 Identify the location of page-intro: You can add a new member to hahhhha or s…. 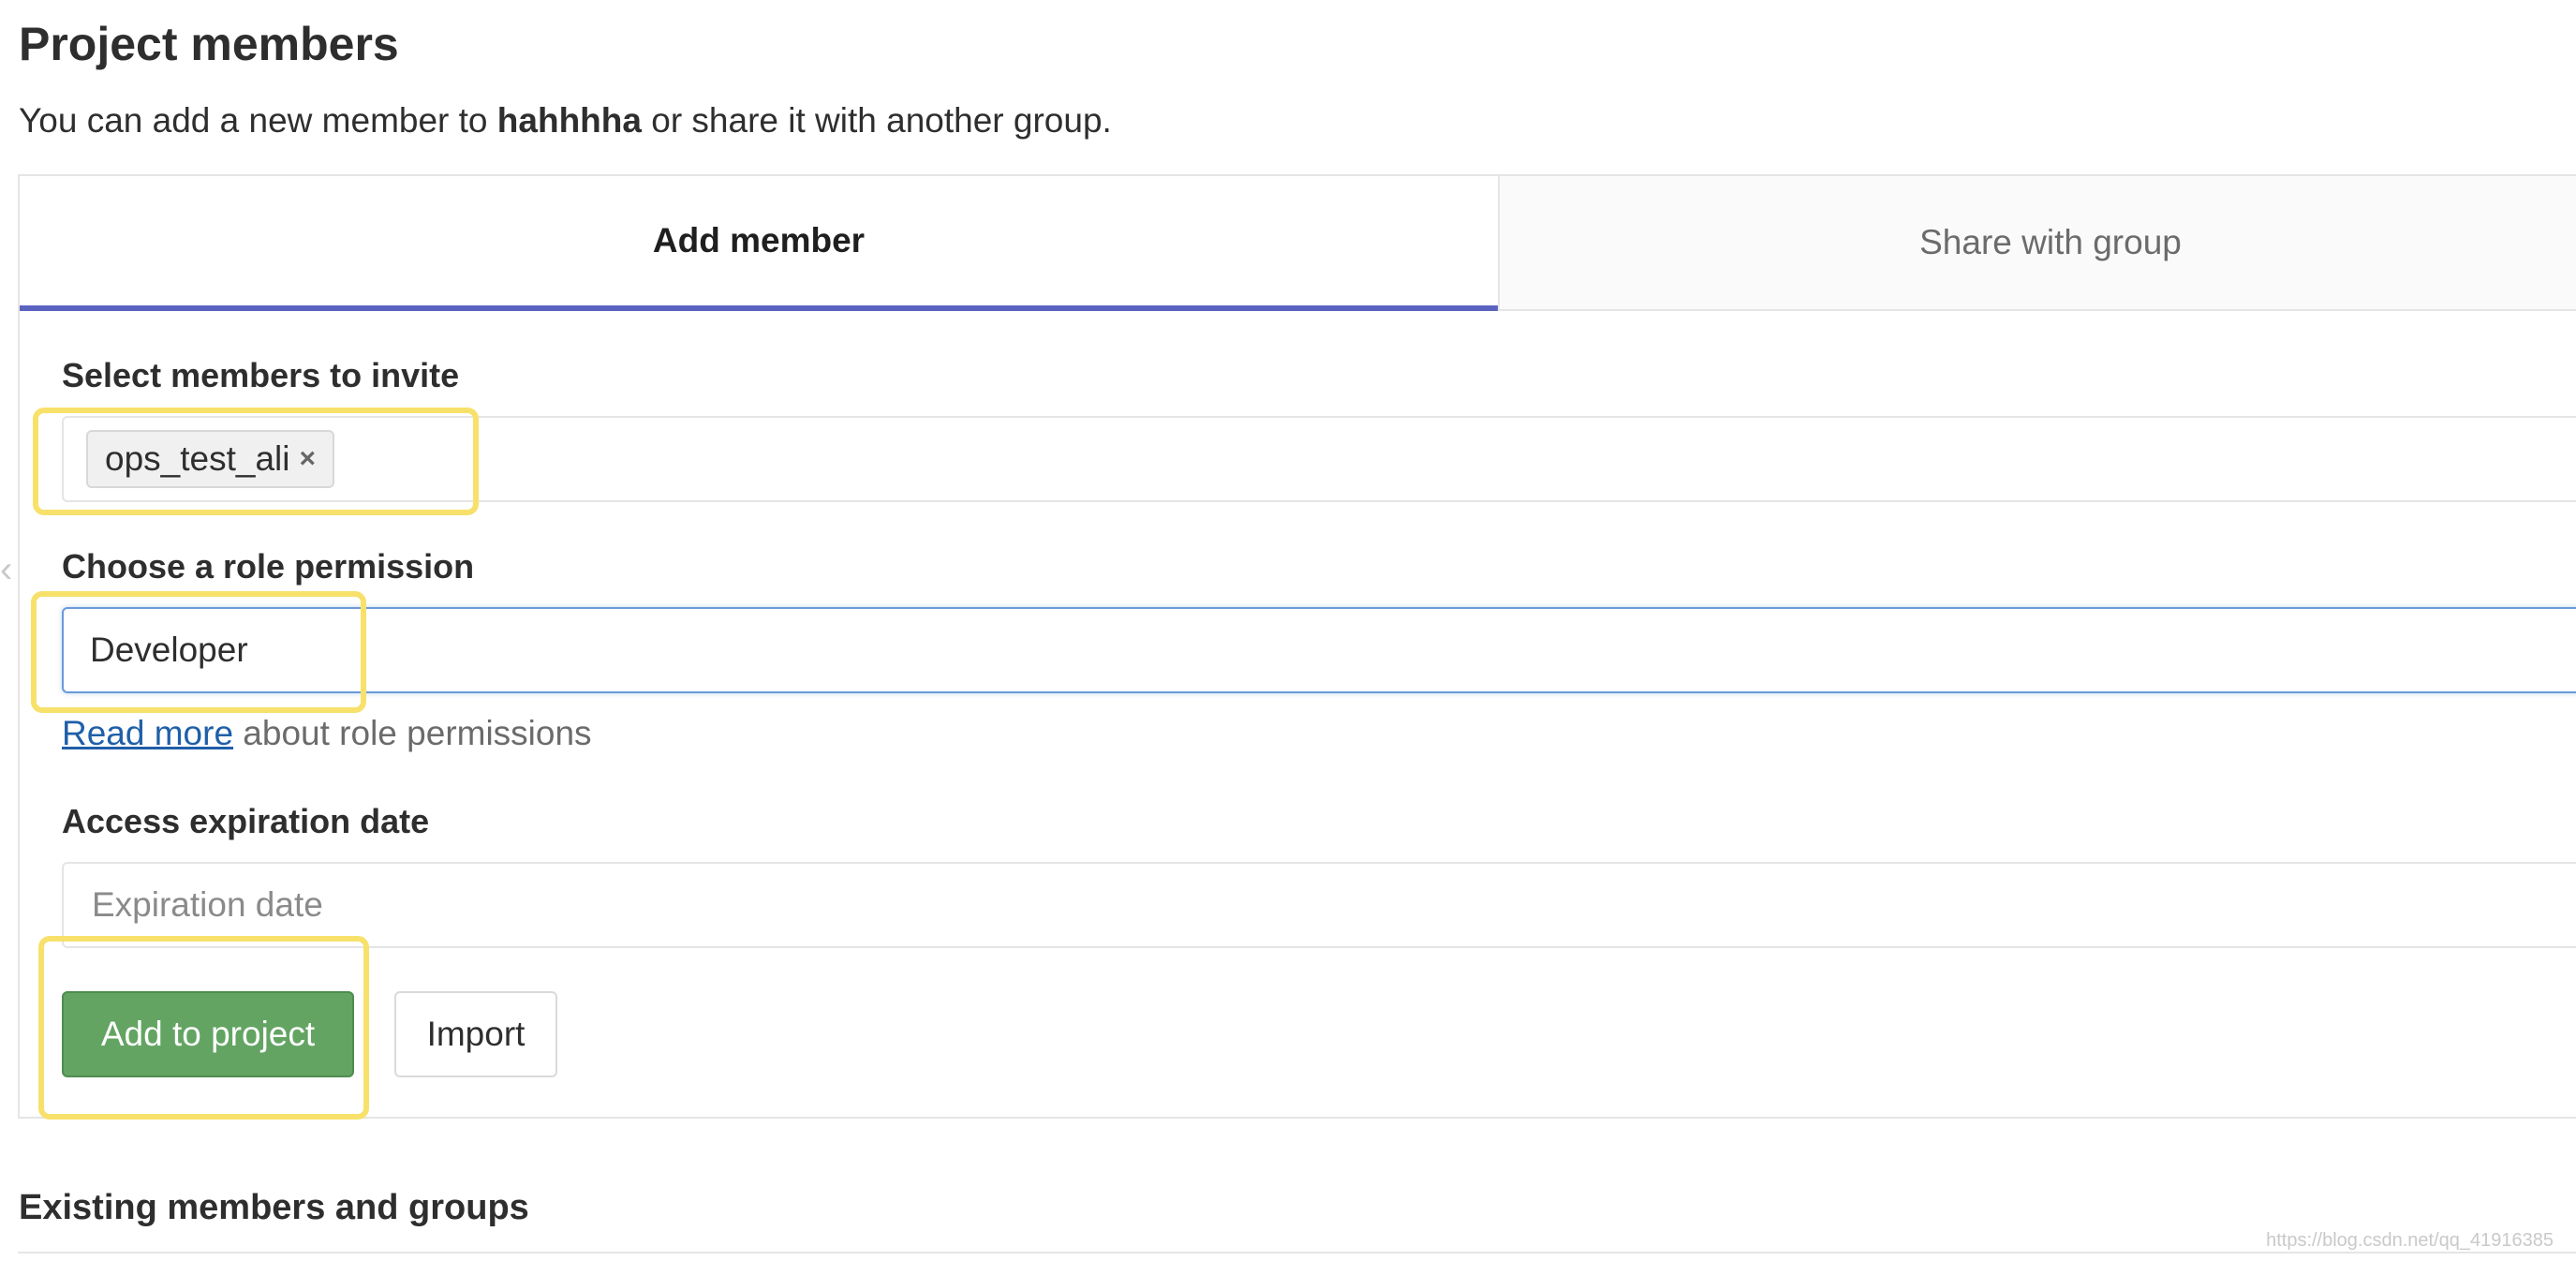
(565, 121).